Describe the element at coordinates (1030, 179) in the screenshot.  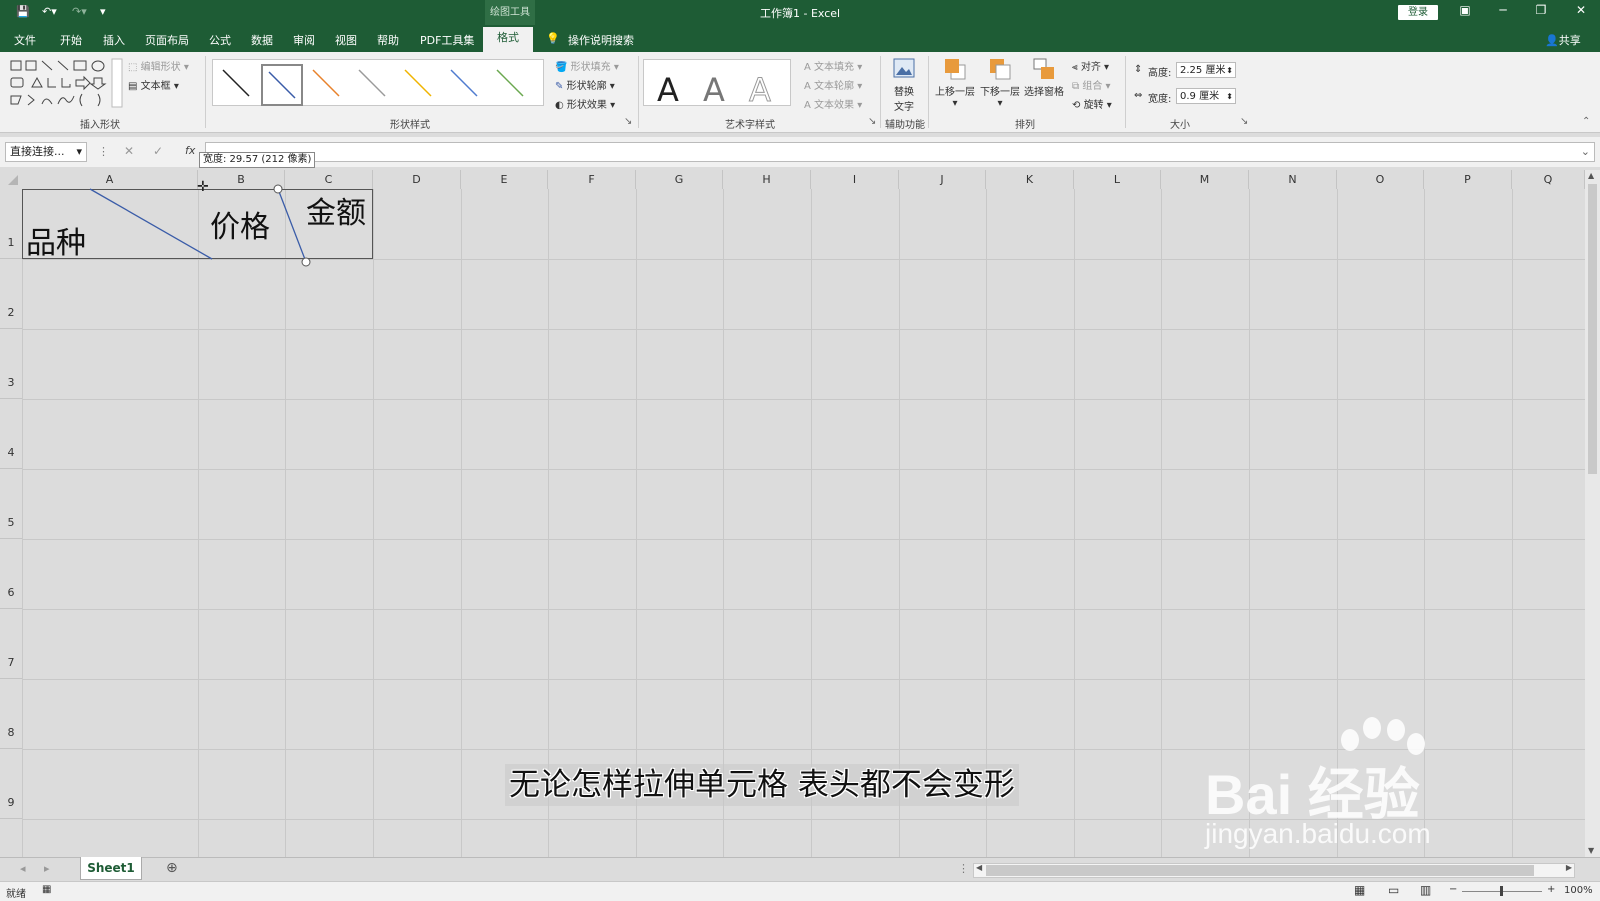
I see `column-header-k: K` at that location.